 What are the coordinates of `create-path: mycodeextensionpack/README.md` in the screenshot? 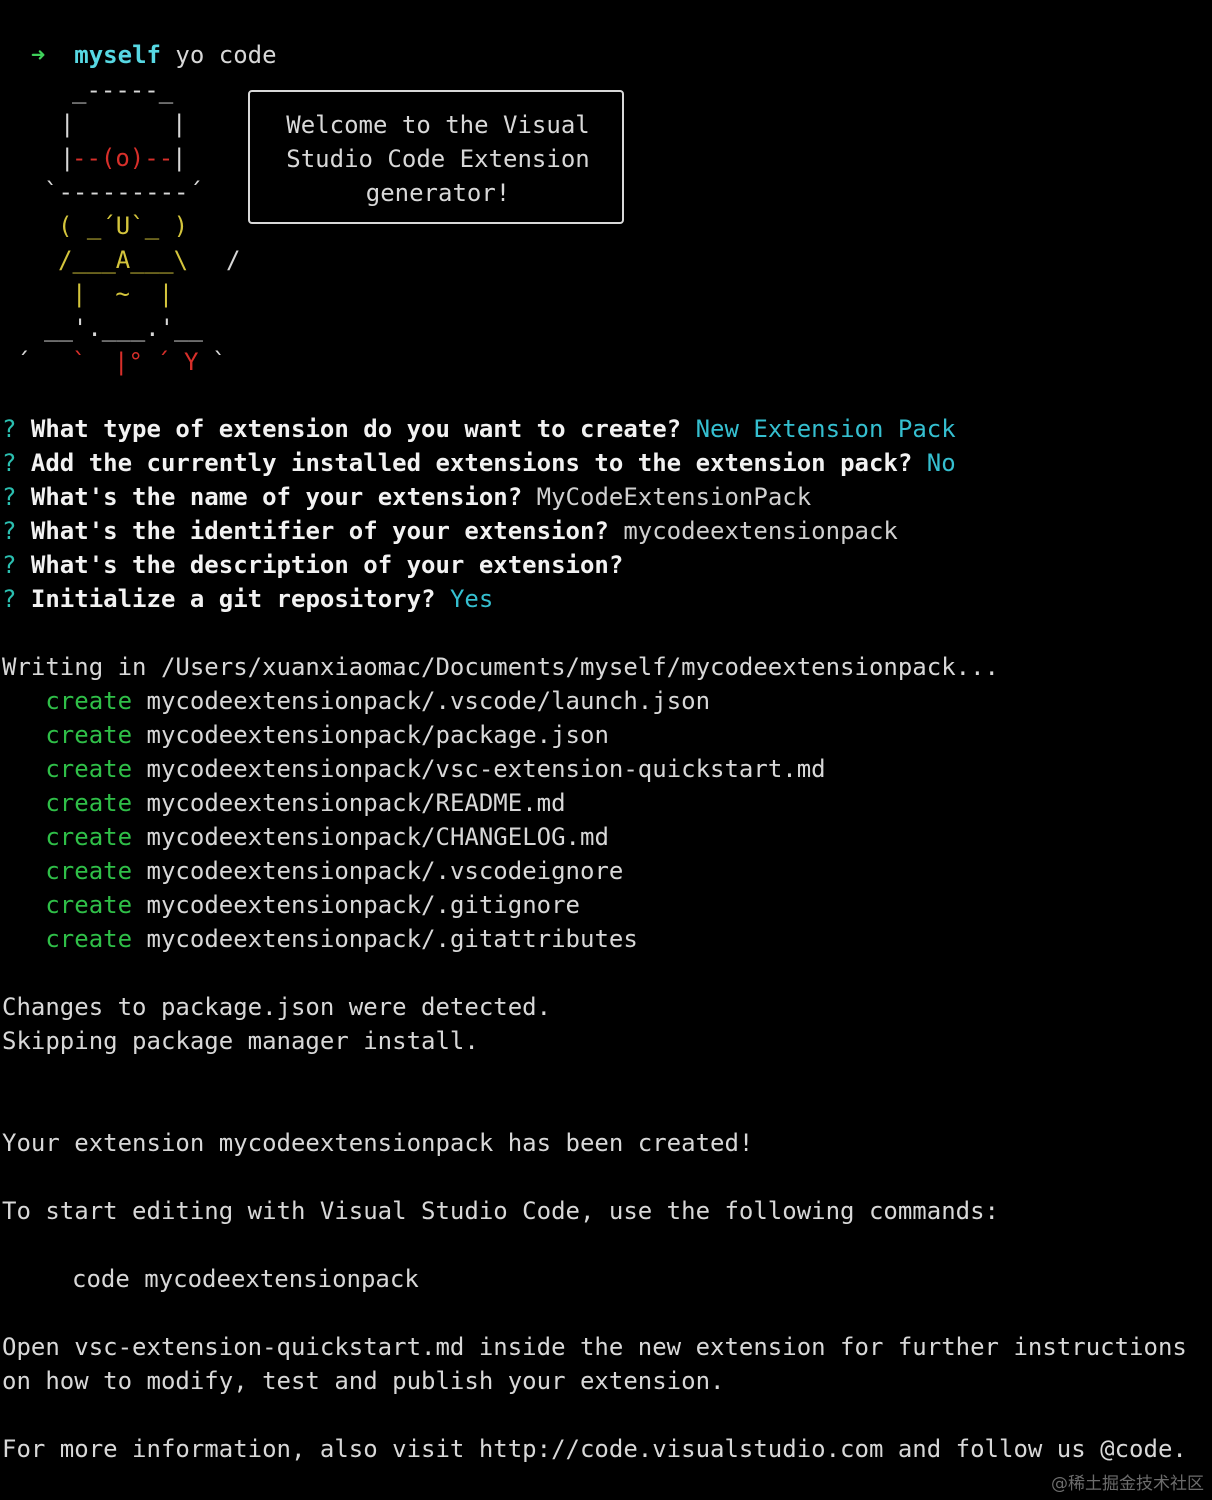 It's located at (356, 803).